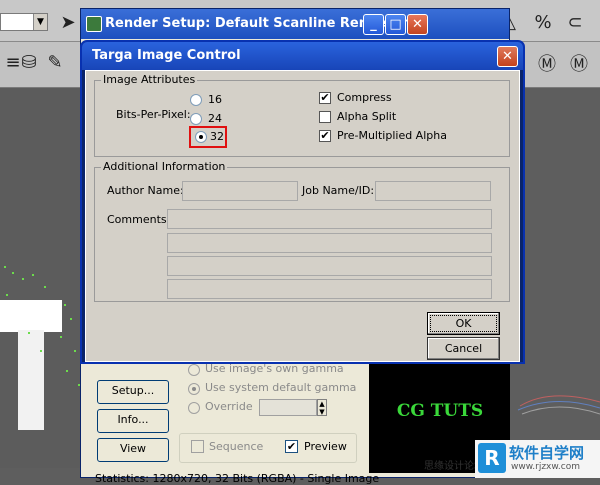  What do you see at coordinates (325, 98) in the screenshot?
I see `compress-checkbox: ✔` at bounding box center [325, 98].